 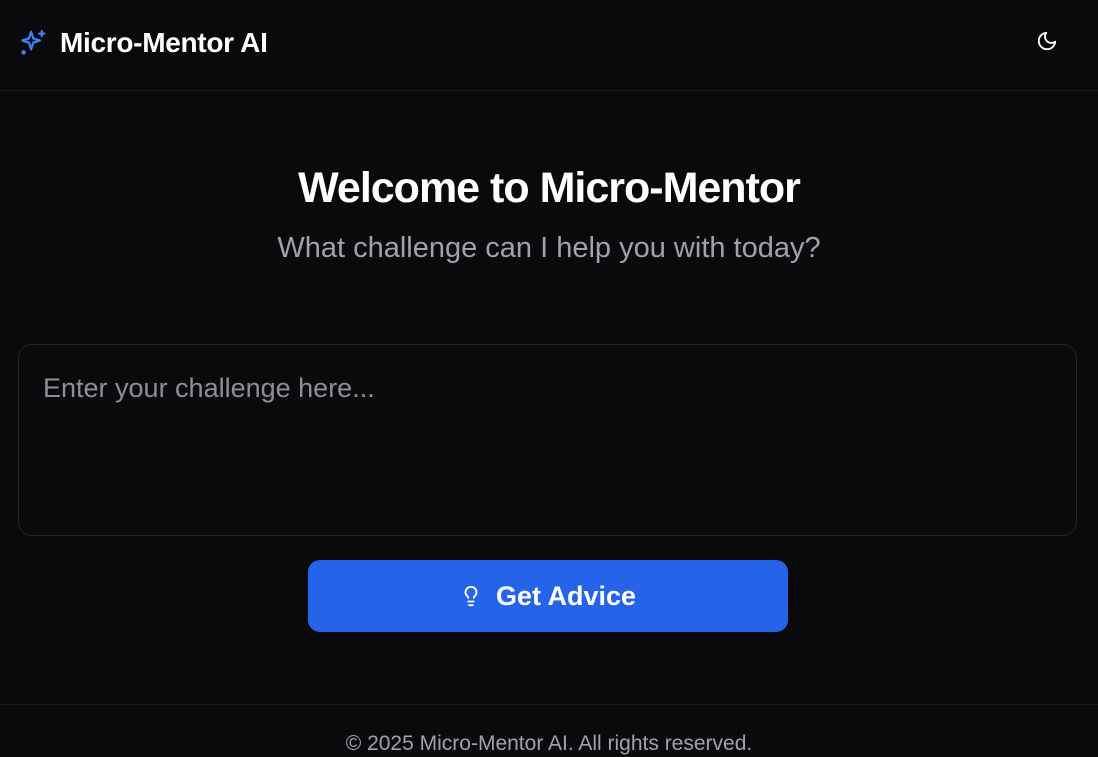 What do you see at coordinates (566, 595) in the screenshot?
I see `get-advice-label: Get Advice` at bounding box center [566, 595].